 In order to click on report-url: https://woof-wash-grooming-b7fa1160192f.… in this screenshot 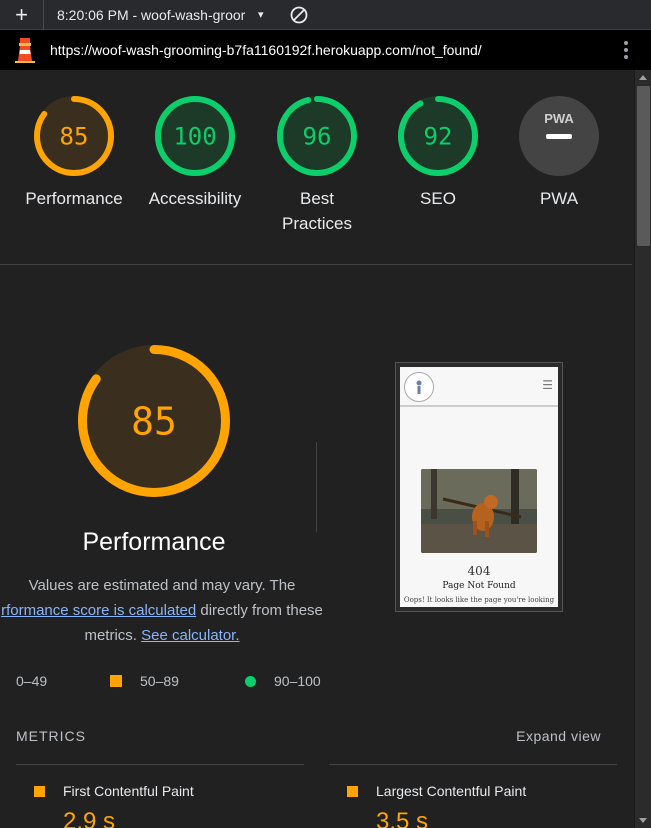, I will do `click(266, 50)`.